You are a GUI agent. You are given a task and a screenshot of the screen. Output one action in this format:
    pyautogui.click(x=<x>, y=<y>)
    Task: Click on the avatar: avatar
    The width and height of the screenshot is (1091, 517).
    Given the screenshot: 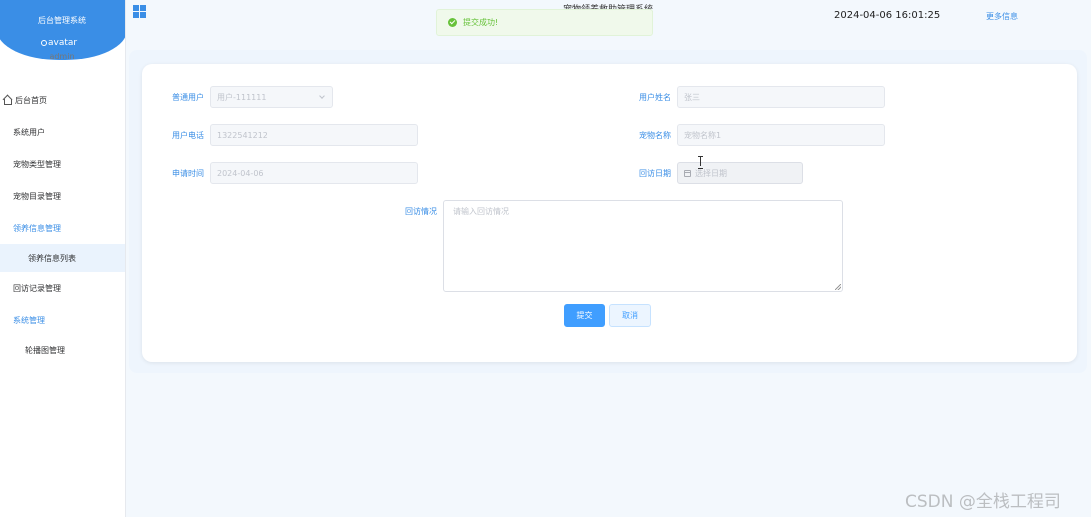 What is the action you would take?
    pyautogui.click(x=59, y=43)
    